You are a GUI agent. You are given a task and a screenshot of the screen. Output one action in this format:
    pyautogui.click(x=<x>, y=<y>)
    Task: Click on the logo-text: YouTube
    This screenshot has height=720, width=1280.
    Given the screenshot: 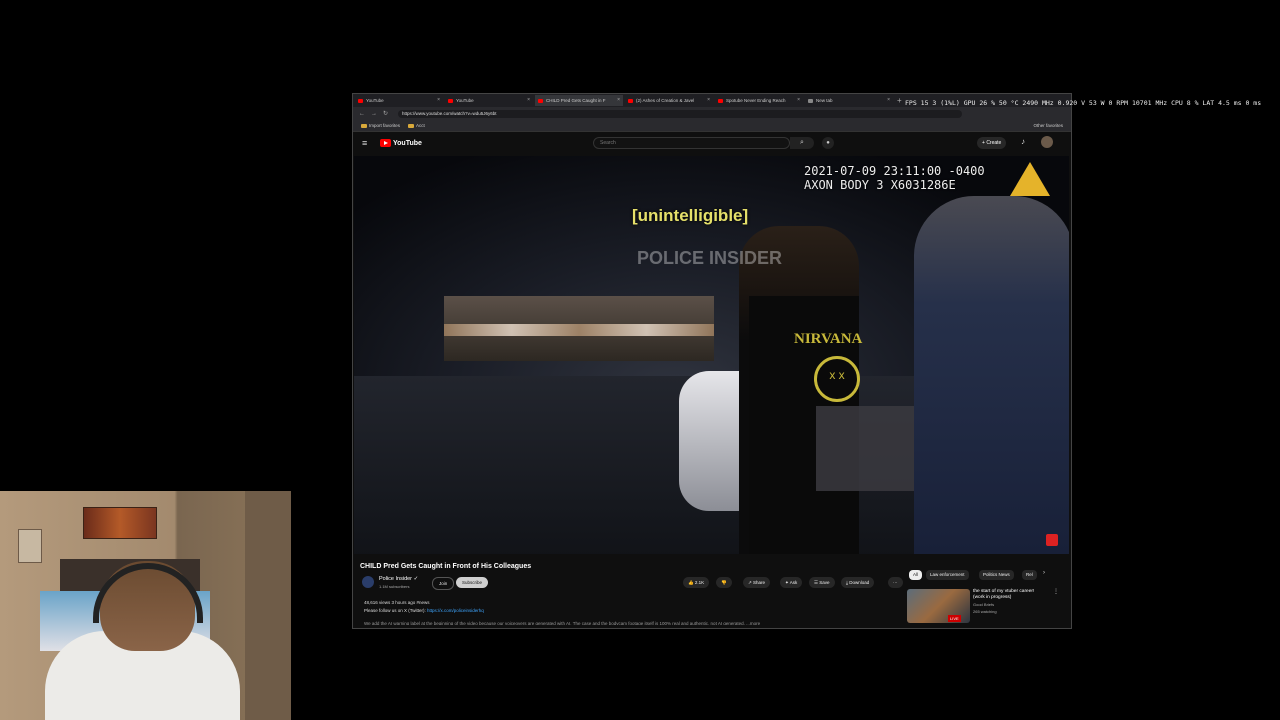 What is the action you would take?
    pyautogui.click(x=407, y=143)
    